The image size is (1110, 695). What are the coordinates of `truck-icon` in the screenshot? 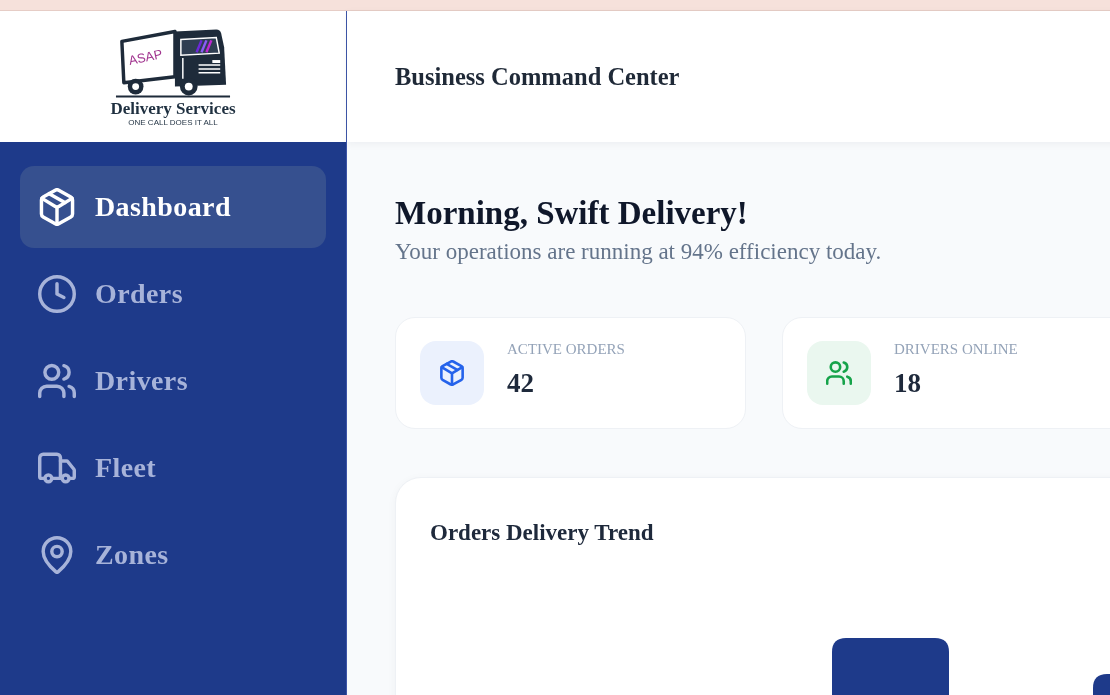 It's located at (57, 468).